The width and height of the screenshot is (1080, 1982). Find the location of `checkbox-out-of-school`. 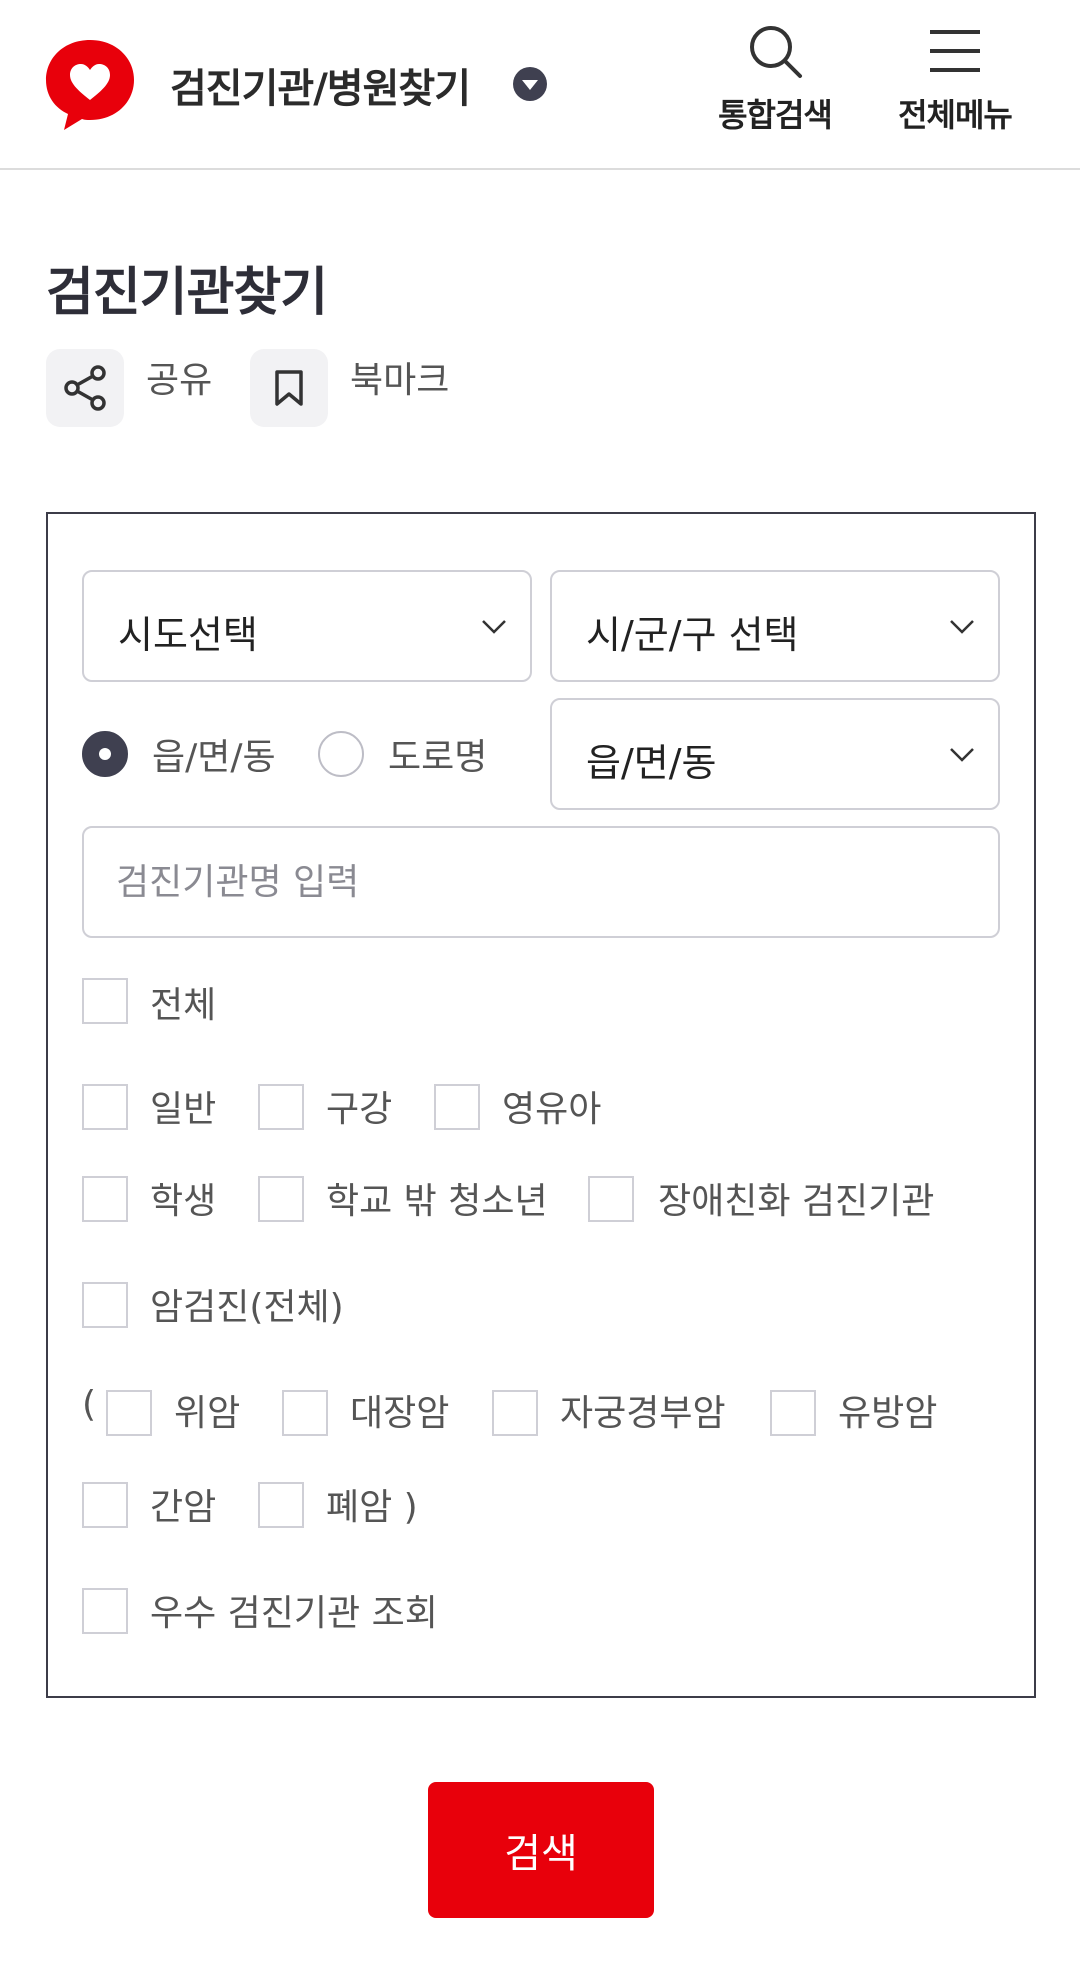

checkbox-out-of-school is located at coordinates (281, 1199).